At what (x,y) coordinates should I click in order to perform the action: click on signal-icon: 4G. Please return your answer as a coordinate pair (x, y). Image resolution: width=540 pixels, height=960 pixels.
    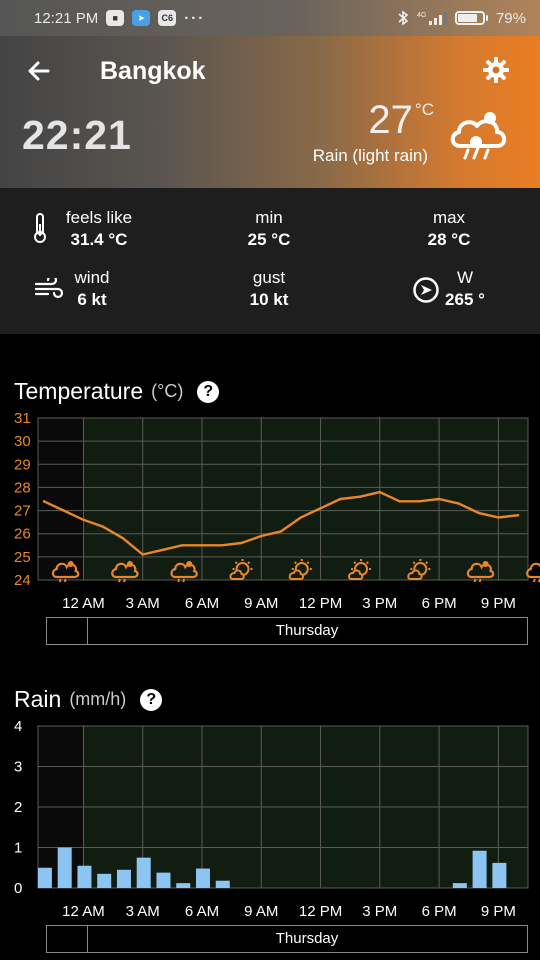
    Looking at the image, I should click on (432, 18).